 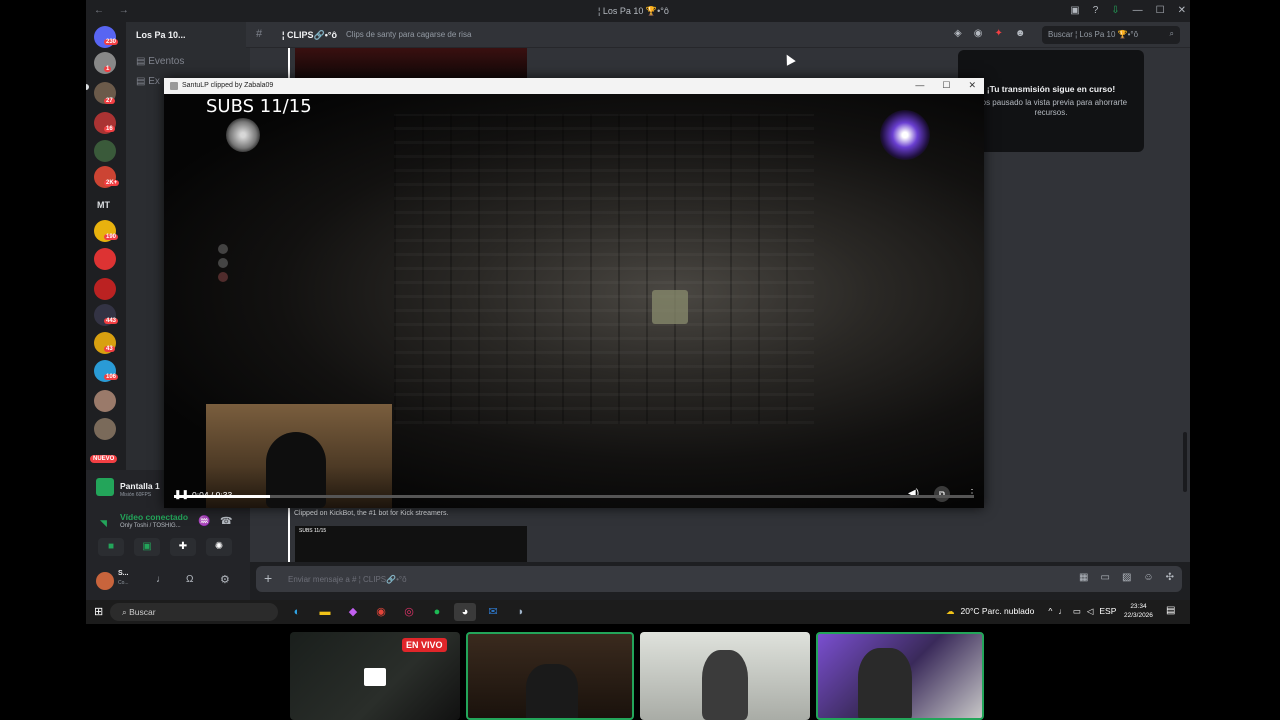 I want to click on system-clock: 23:34 22/3/2026, so click(x=1138, y=611).